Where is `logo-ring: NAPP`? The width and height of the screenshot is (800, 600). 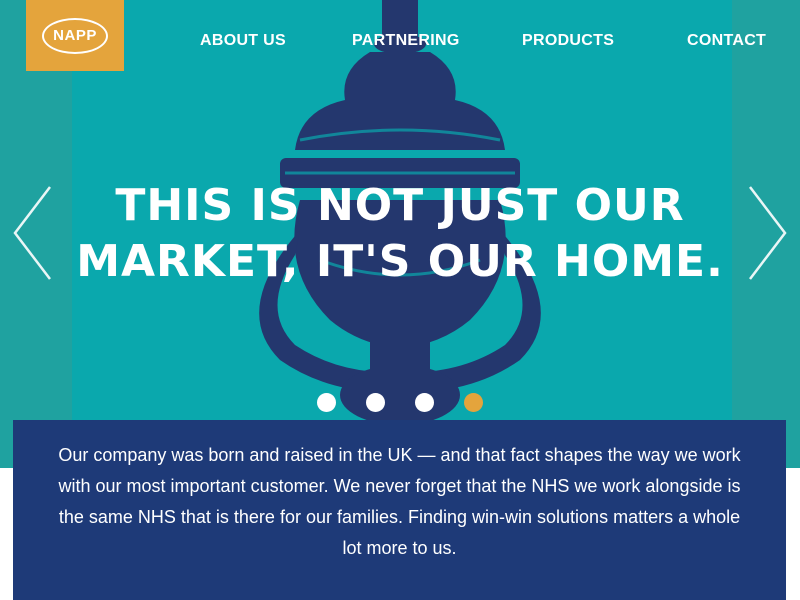 logo-ring: NAPP is located at coordinates (75, 35).